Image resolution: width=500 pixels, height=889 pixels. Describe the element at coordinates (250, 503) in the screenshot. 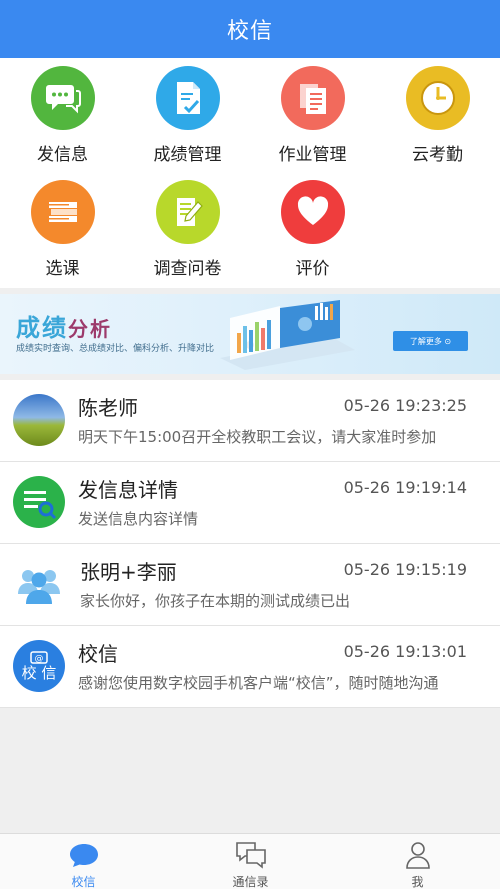

I see `message-row: 发信息详情 05-26 19:19:14 发送信息内容详情` at that location.